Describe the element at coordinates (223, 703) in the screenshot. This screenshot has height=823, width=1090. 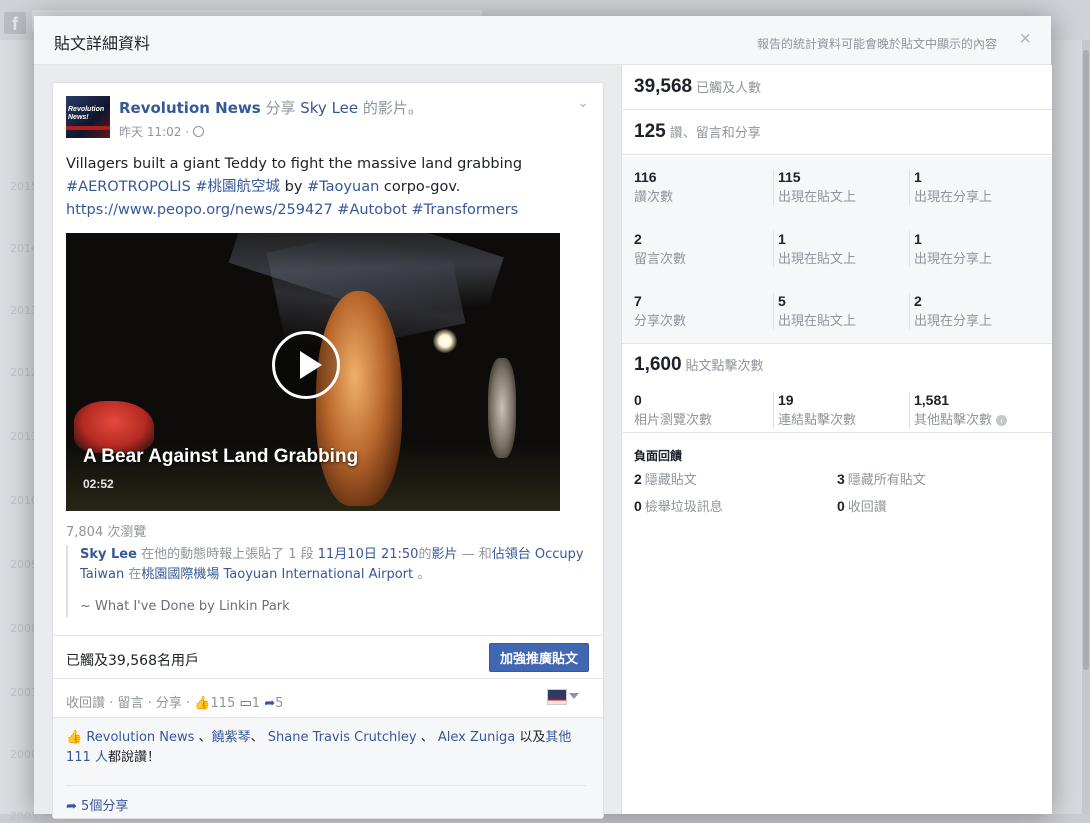
I see `like-count: 115` at that location.